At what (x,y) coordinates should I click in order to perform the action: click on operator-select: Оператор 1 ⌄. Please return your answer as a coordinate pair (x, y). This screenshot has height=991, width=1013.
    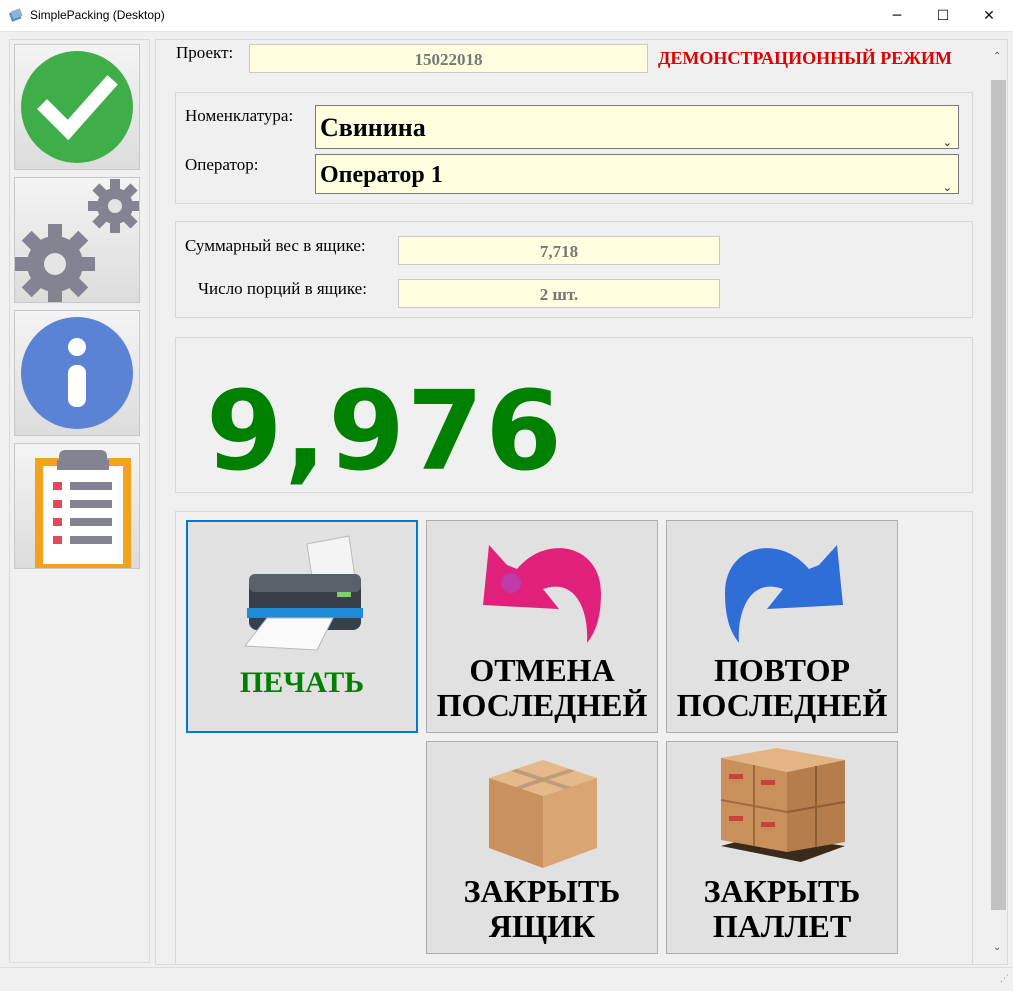
    Looking at the image, I should click on (637, 174).